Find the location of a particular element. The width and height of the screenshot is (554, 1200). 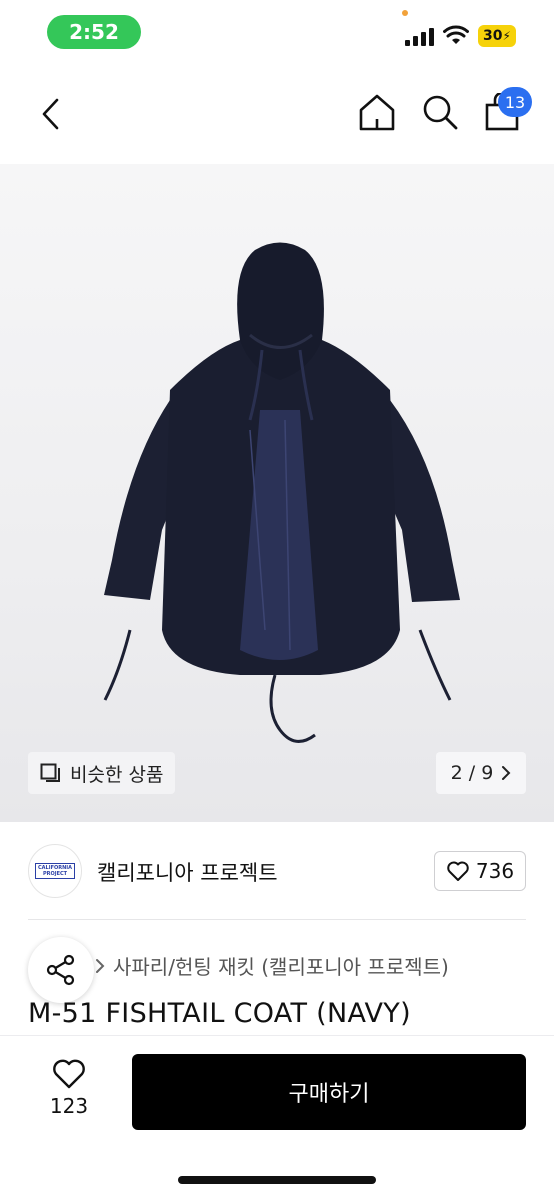

similar-items-label: 비슷한 상품 is located at coordinates (117, 774).